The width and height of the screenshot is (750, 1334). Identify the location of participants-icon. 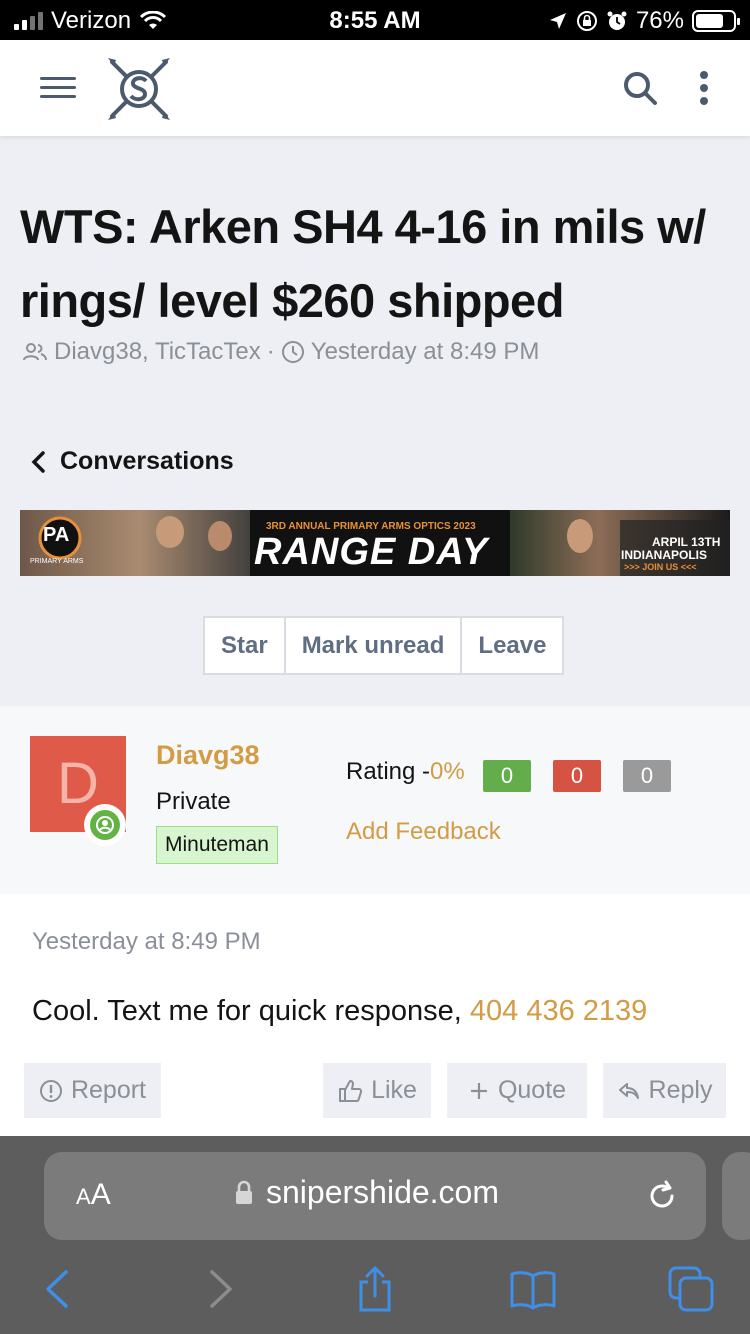
(35, 352).